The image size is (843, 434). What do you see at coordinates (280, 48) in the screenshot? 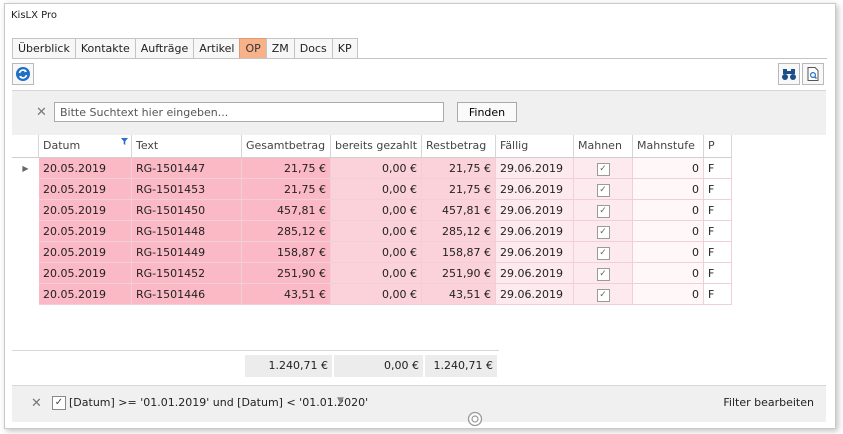
I see `tab-zm: ZM` at bounding box center [280, 48].